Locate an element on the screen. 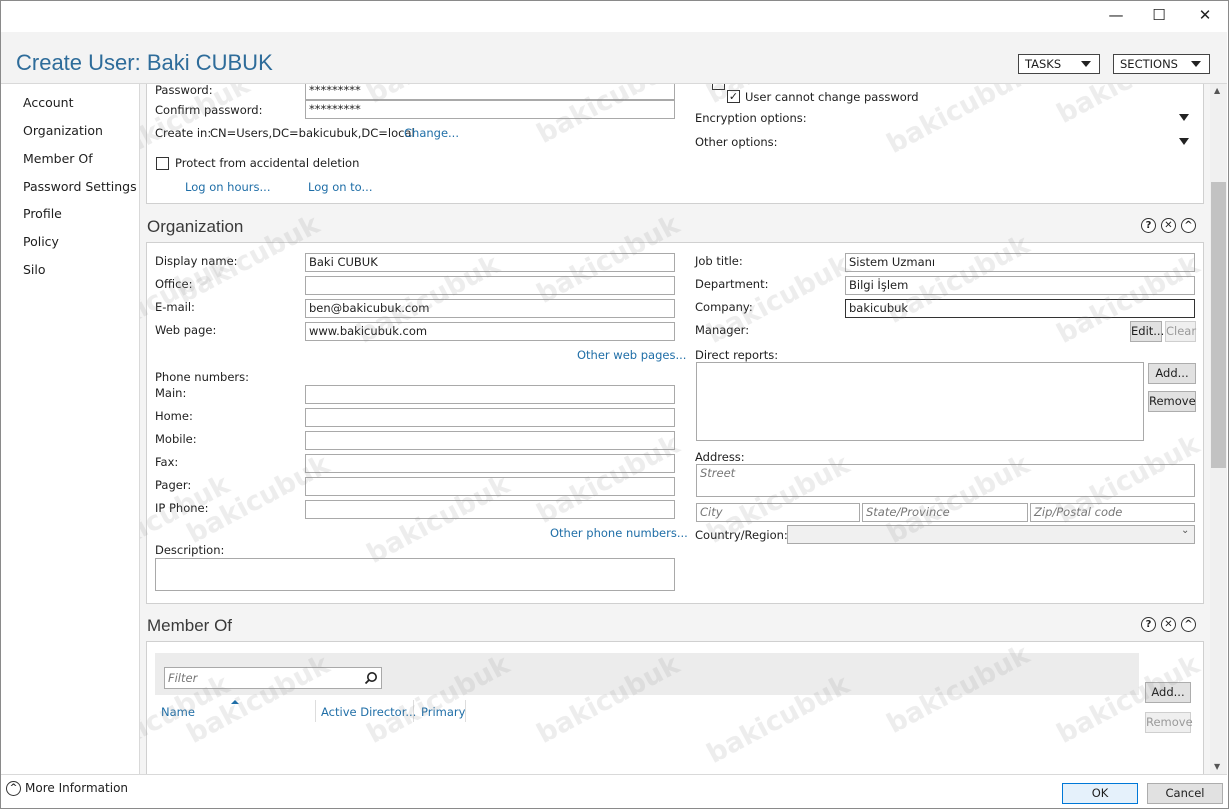 Image resolution: width=1229 pixels, height=809 pixels. job-title-label: Job title: is located at coordinates (719, 261).